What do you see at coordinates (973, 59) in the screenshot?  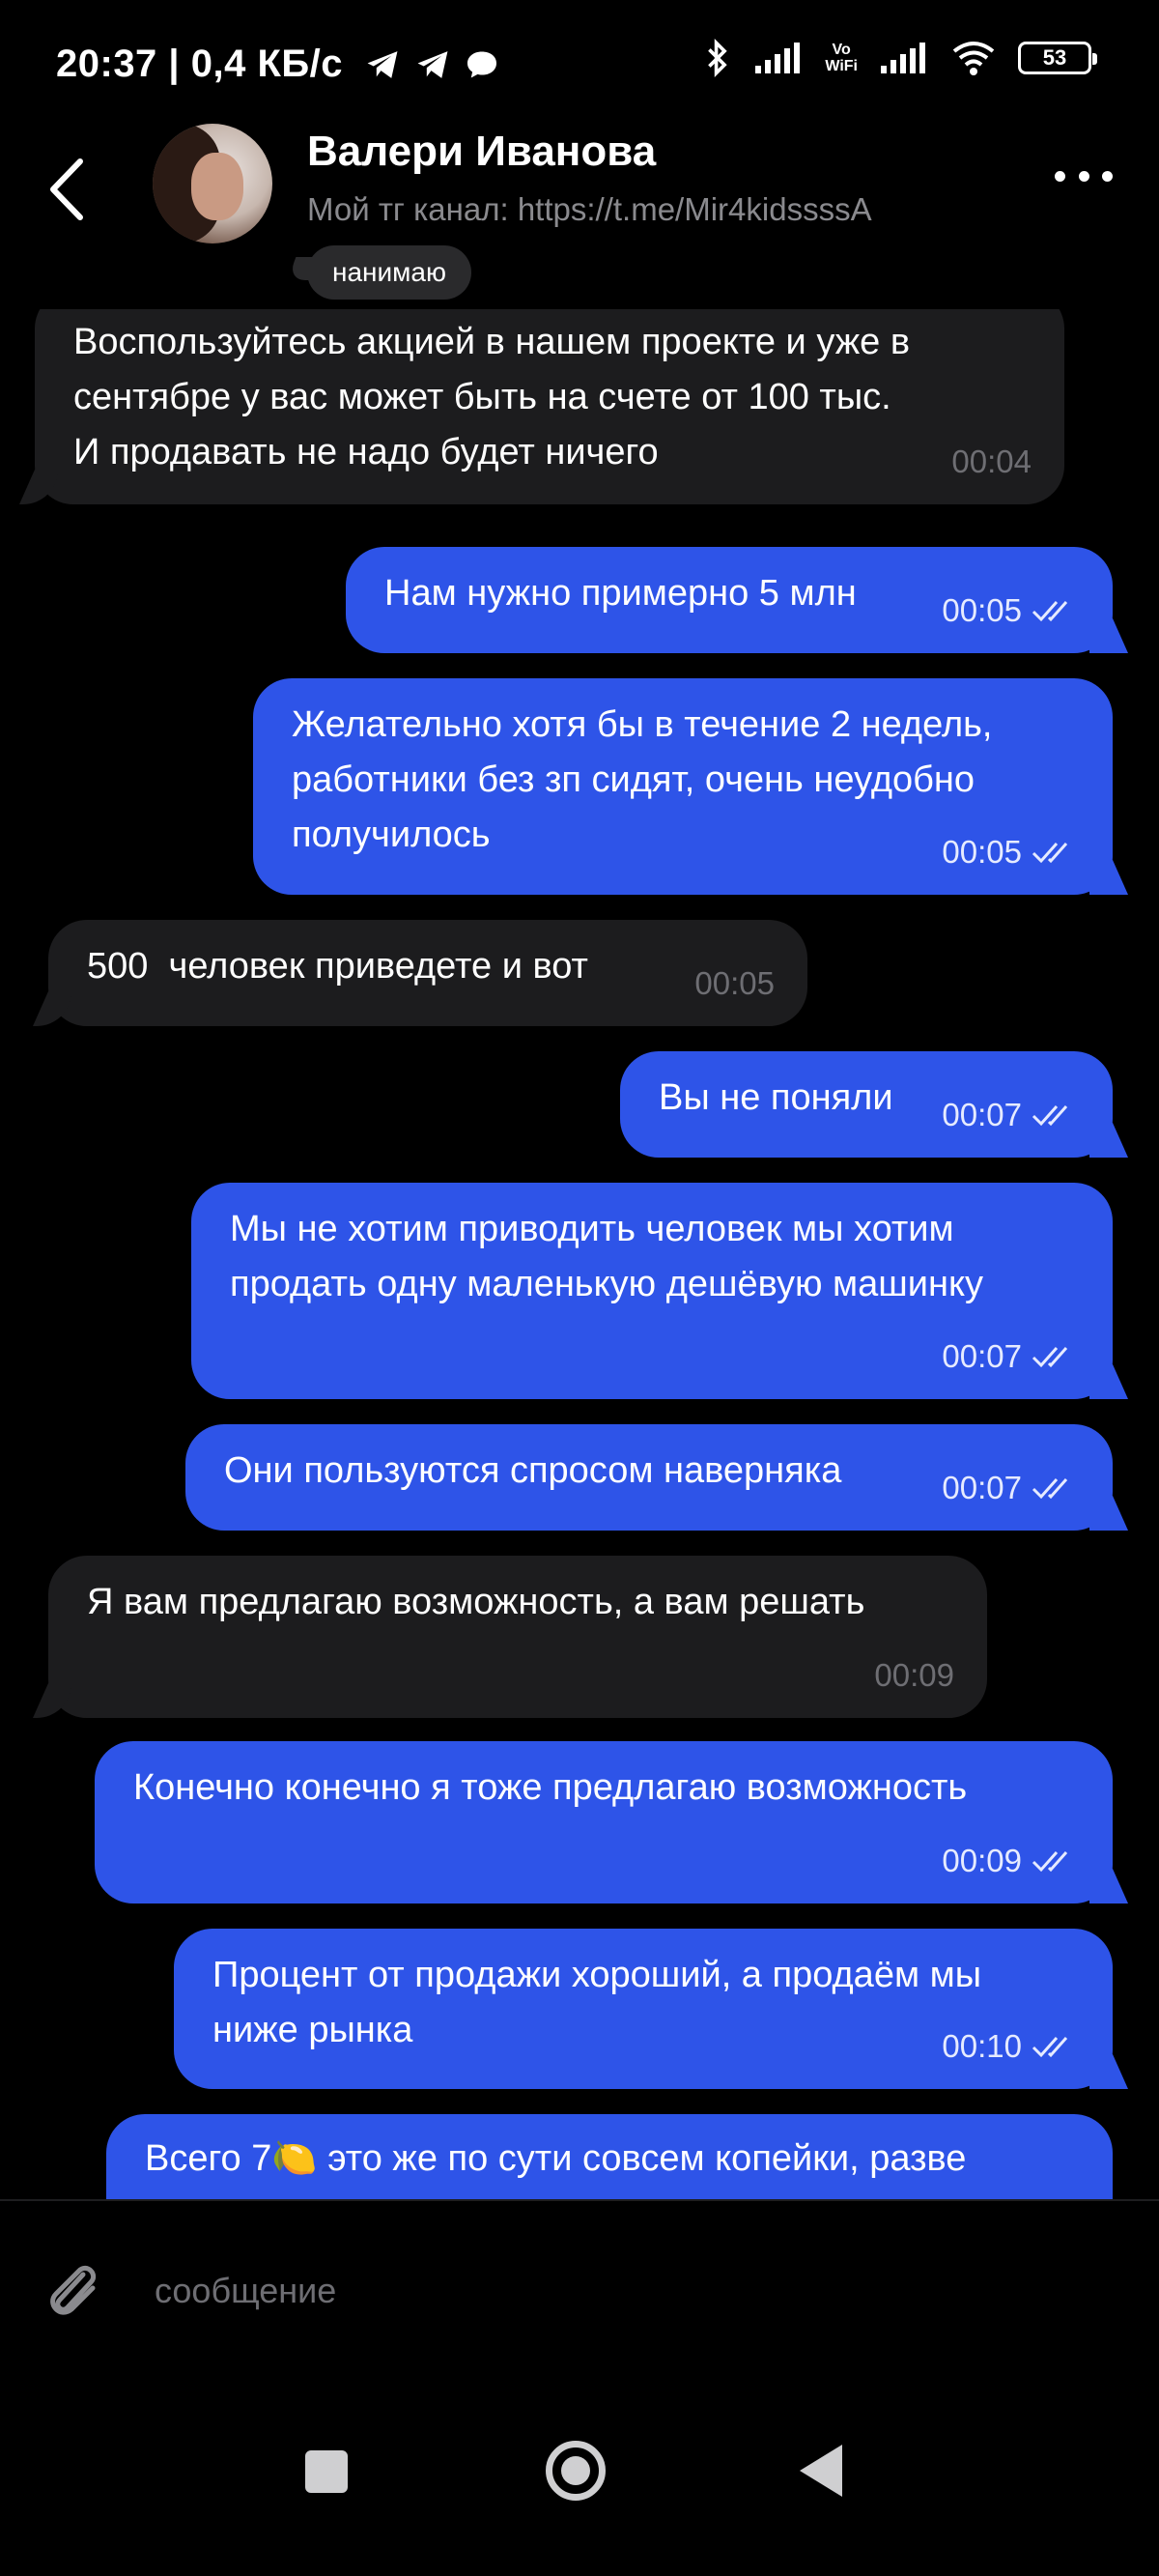 I see `wifi-icon` at bounding box center [973, 59].